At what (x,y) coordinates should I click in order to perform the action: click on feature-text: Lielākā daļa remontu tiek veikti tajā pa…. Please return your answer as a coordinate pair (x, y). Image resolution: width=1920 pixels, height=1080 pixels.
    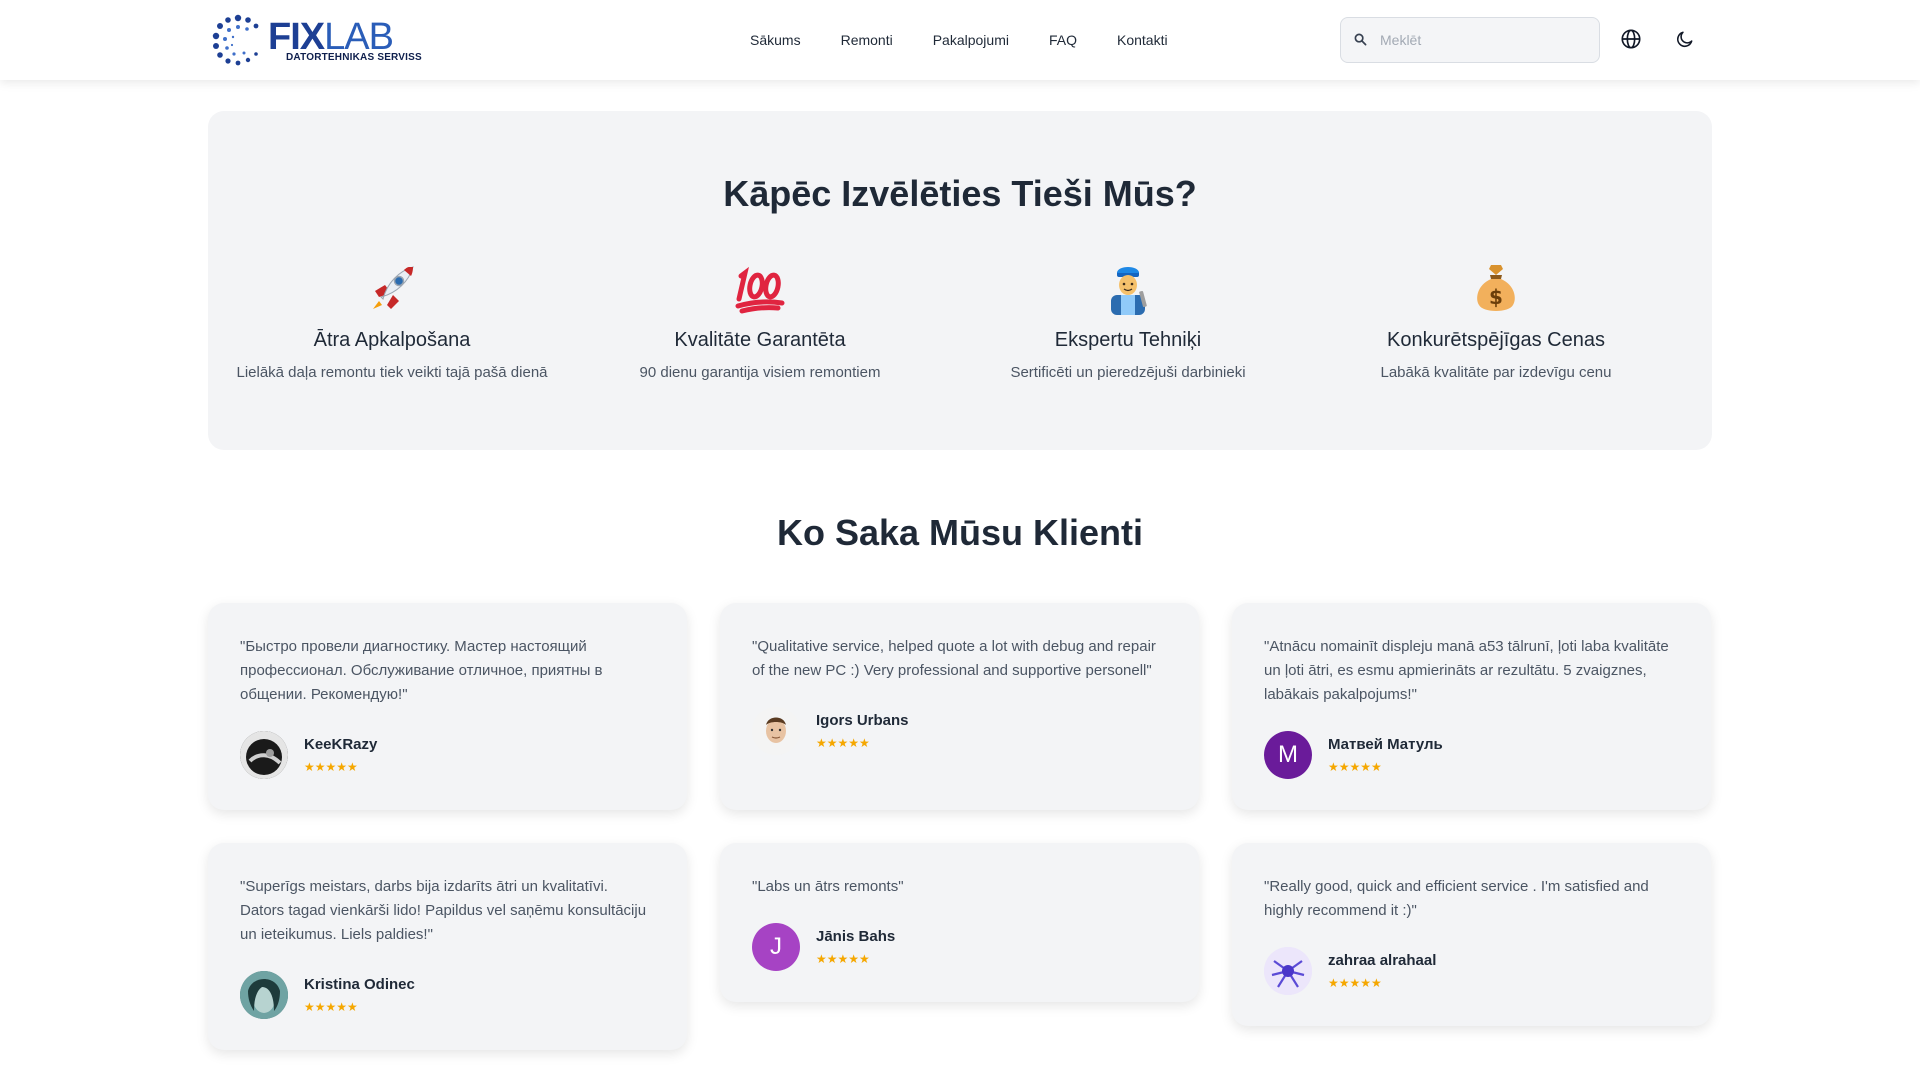
    Looking at the image, I should click on (392, 372).